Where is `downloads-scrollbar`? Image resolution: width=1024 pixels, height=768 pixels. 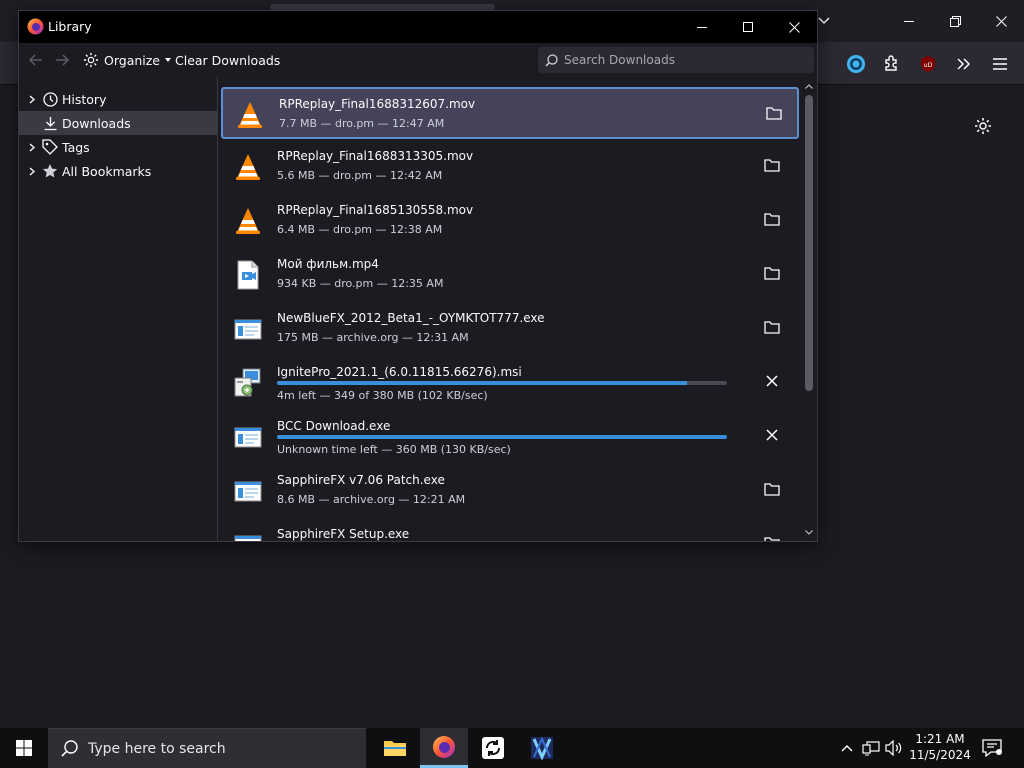 downloads-scrollbar is located at coordinates (809, 309).